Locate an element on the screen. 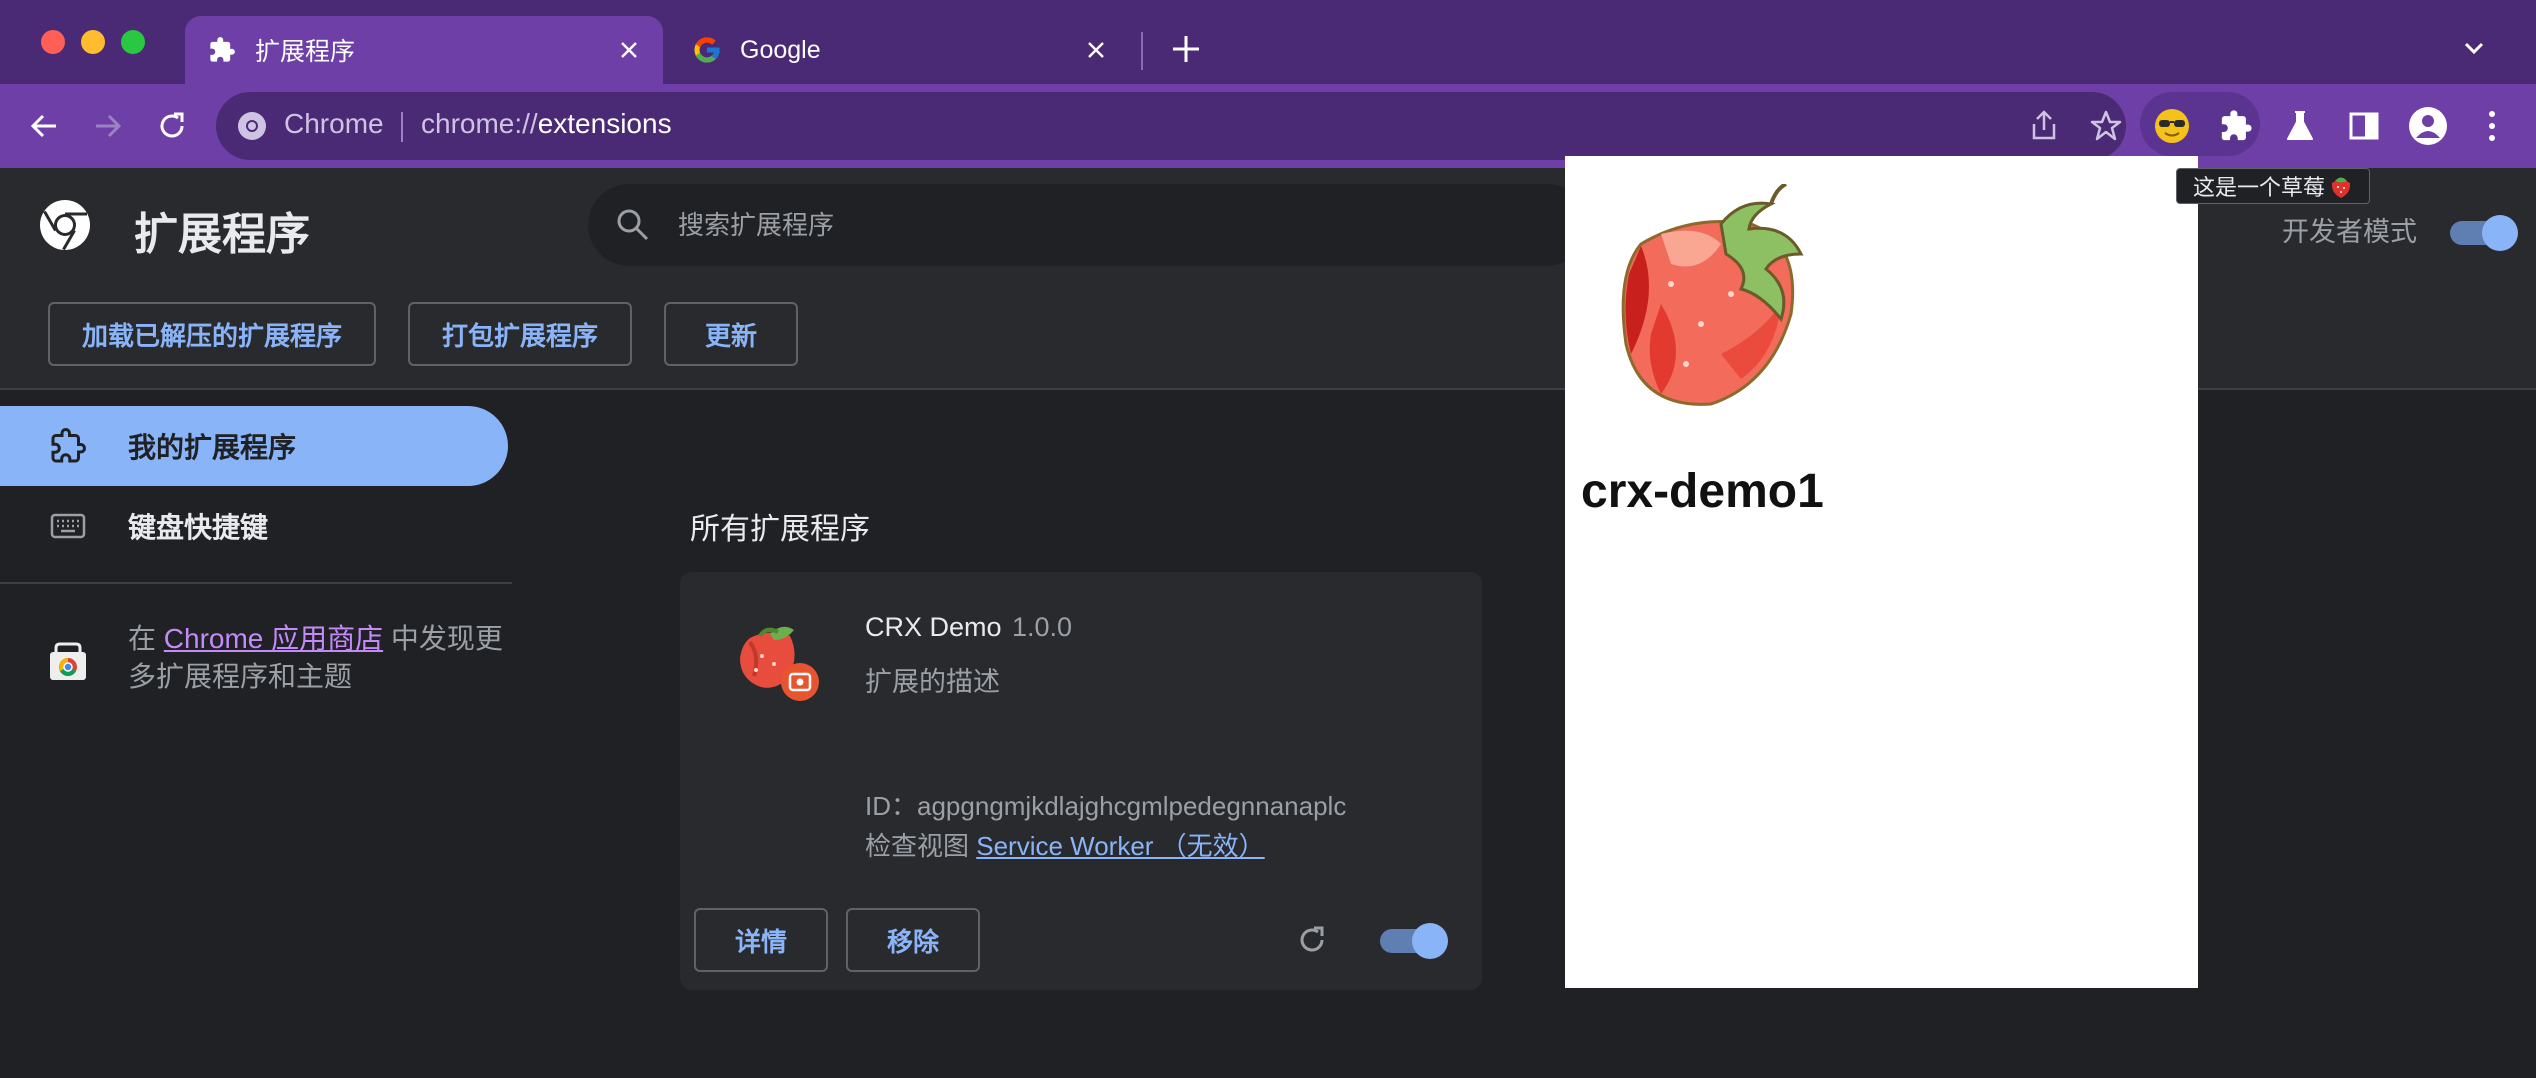 This screenshot has height=1078, width=2536. inspect-views: 检查视图 Service Worker （无效） is located at coordinates (1065, 846).